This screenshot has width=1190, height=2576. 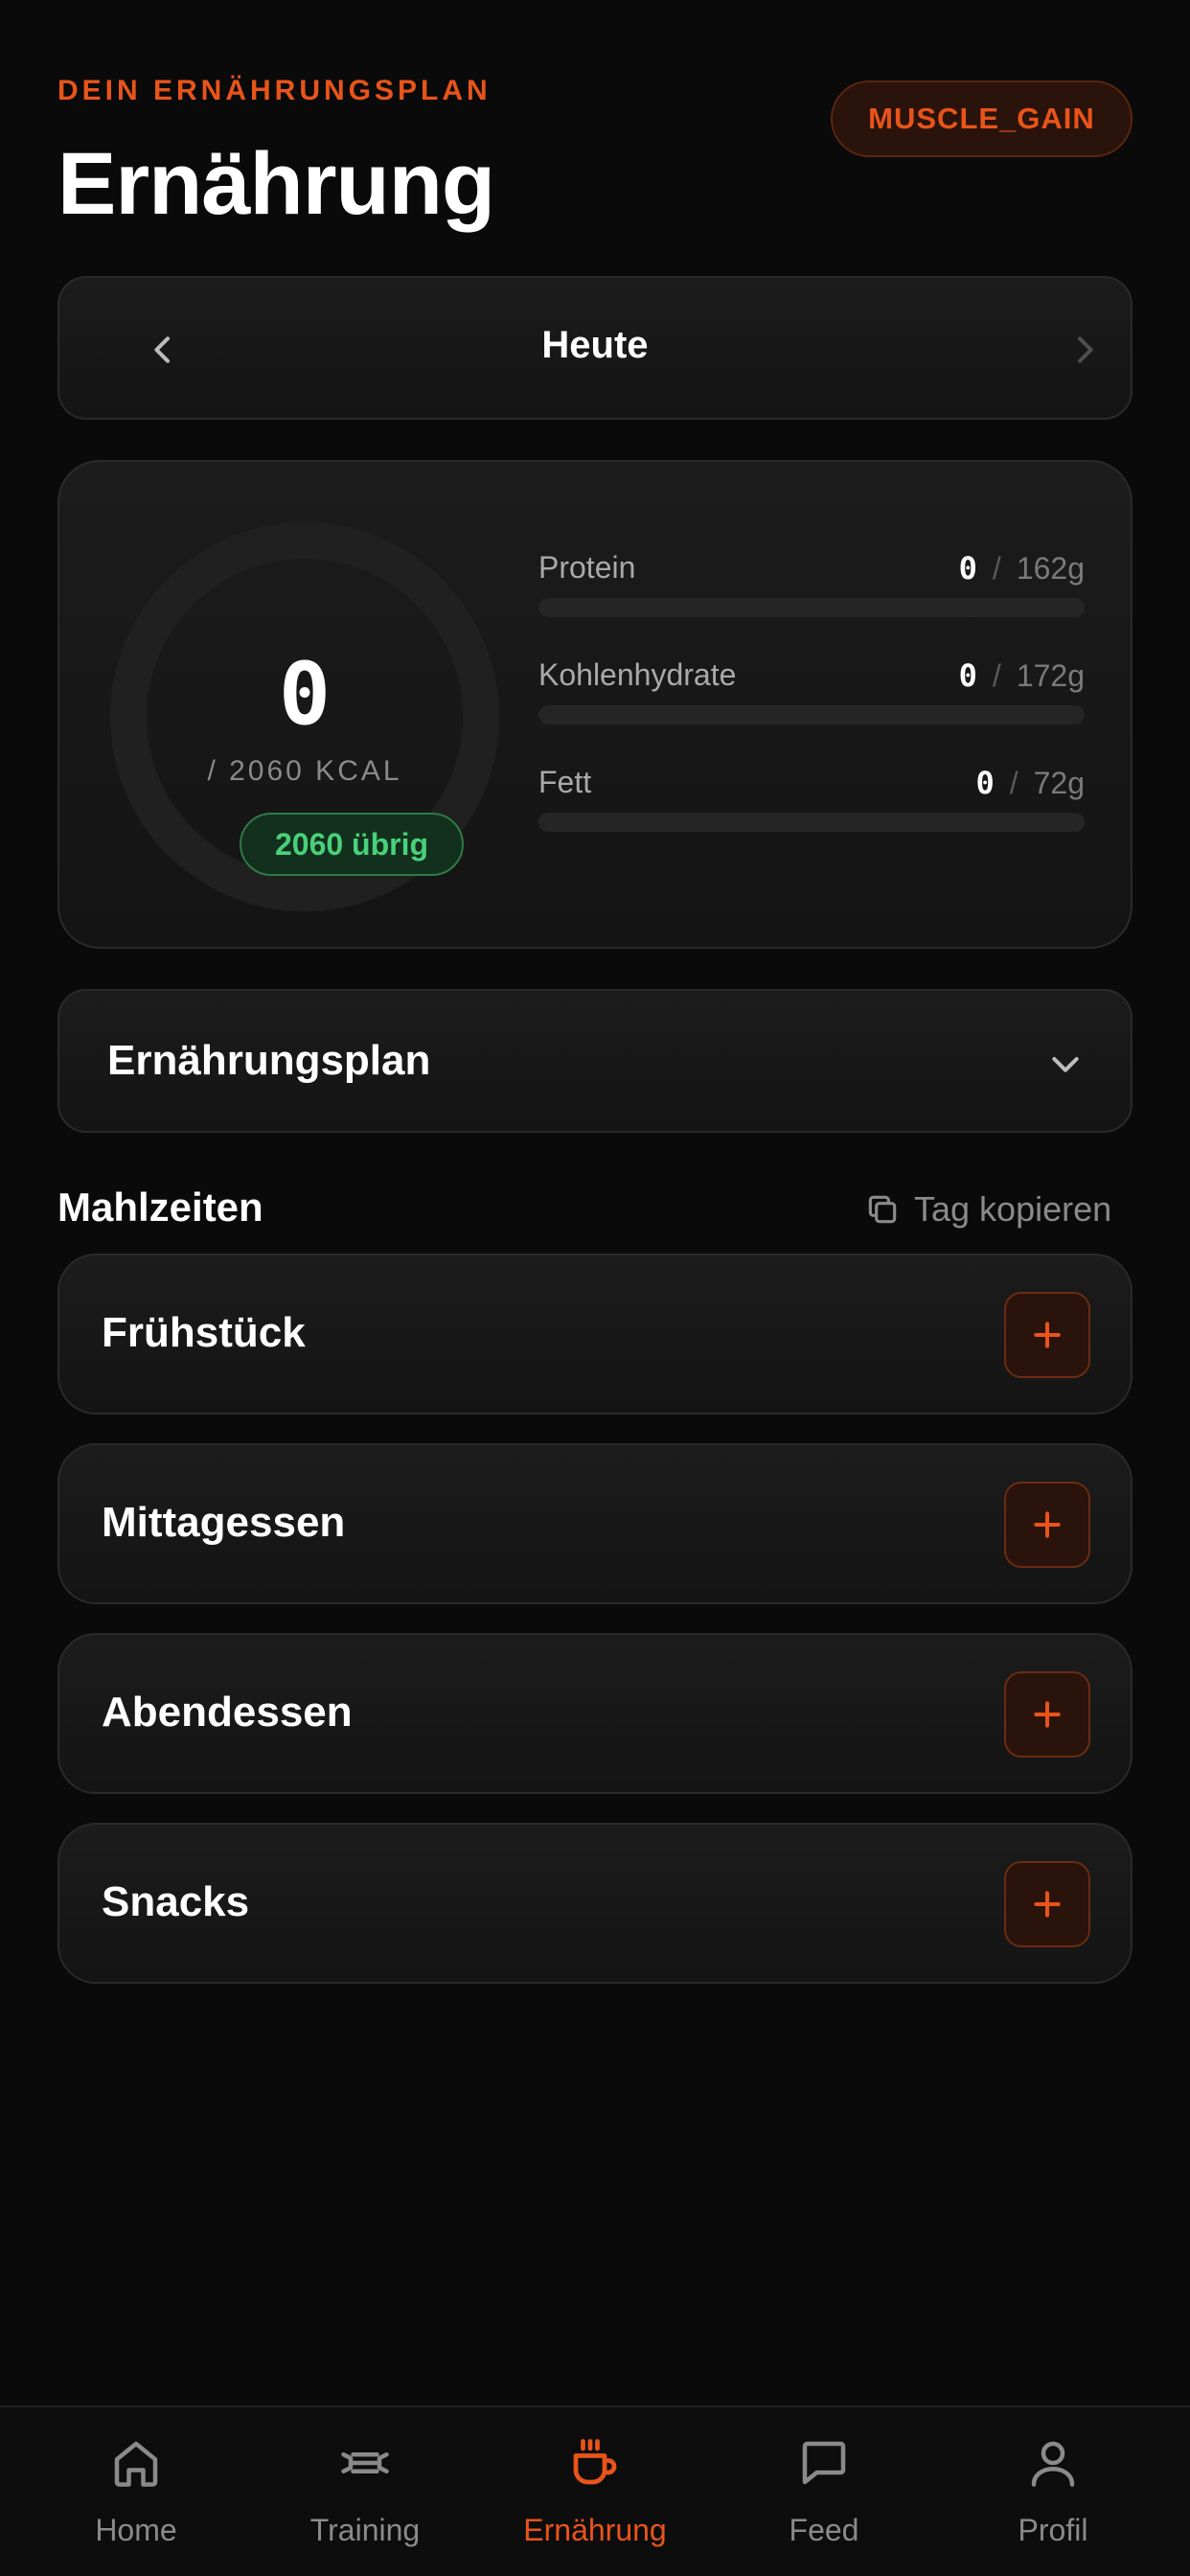 What do you see at coordinates (304, 771) in the screenshot?
I see `calories-target: / 2060 KCAL` at bounding box center [304, 771].